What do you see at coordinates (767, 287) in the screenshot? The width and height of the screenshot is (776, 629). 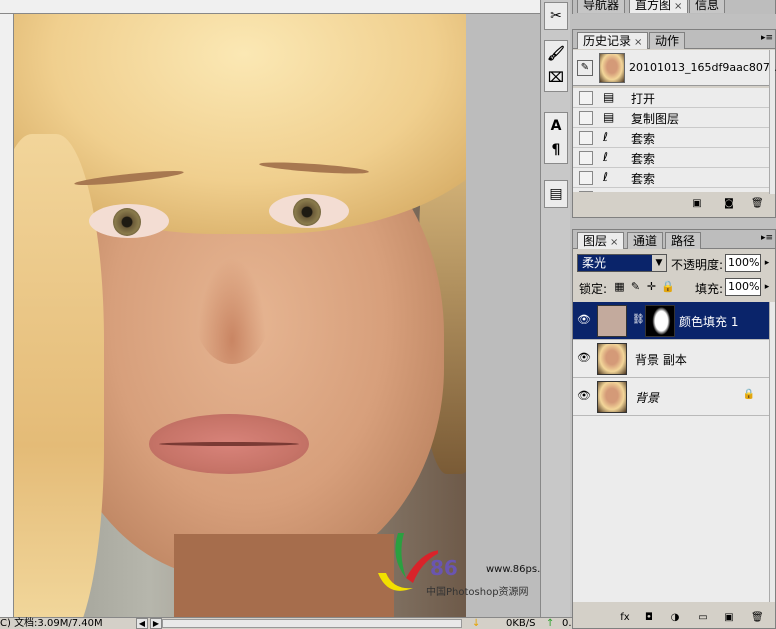 I see `fill-slider-arrow-icon: ▸` at bounding box center [767, 287].